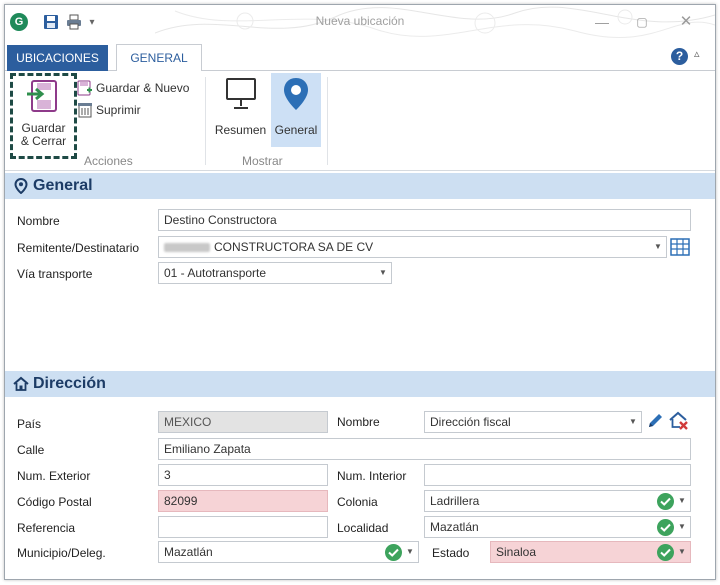 Image resolution: width=720 pixels, height=585 pixels. I want to click on app-logo-icon: G, so click(19, 22).